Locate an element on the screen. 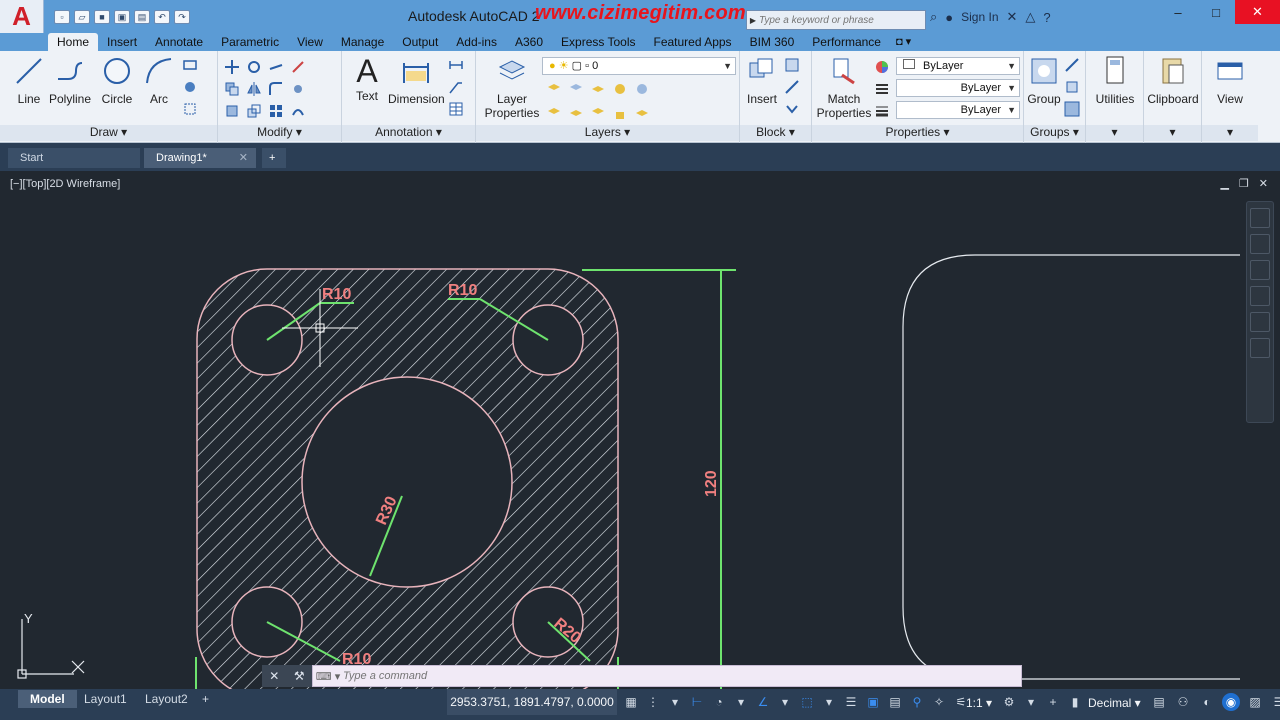  color-dropdown: ByLayer ▼ is located at coordinates (958, 66).